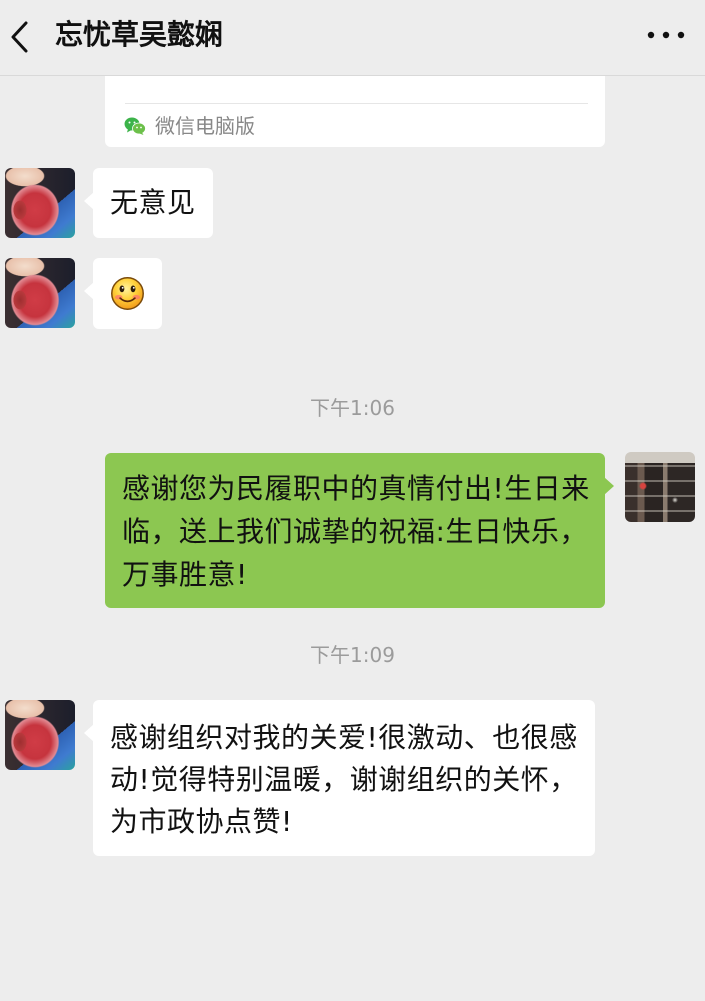  I want to click on own-avatar, so click(660, 487).